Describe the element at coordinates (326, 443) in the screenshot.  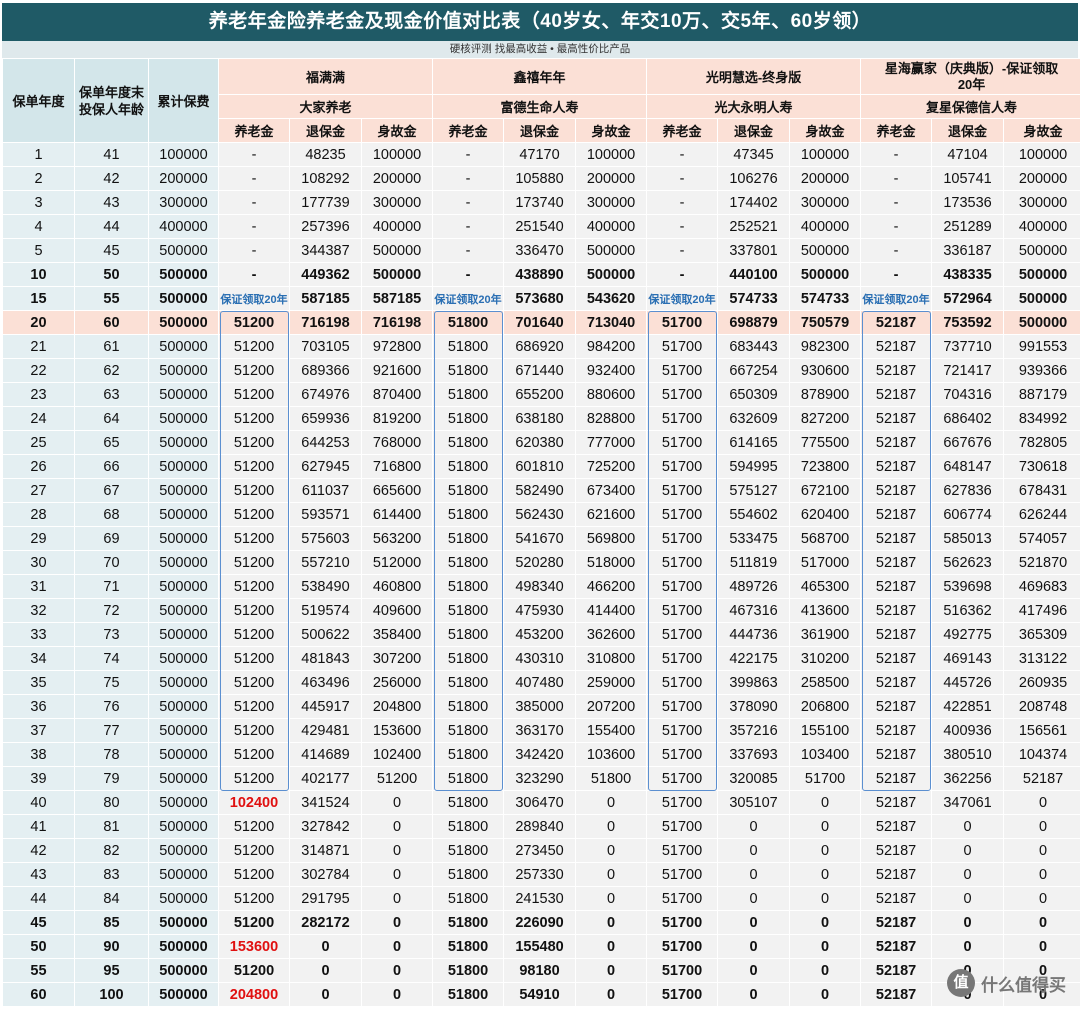
I see `table-cell: 644253` at that location.